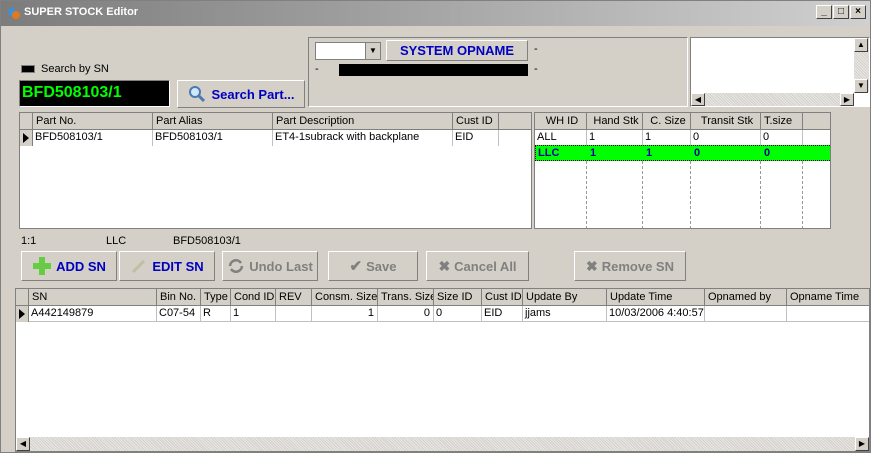 The height and width of the screenshot is (453, 871). Describe the element at coordinates (216, 297) in the screenshot. I see `sn-header-type: Type` at that location.